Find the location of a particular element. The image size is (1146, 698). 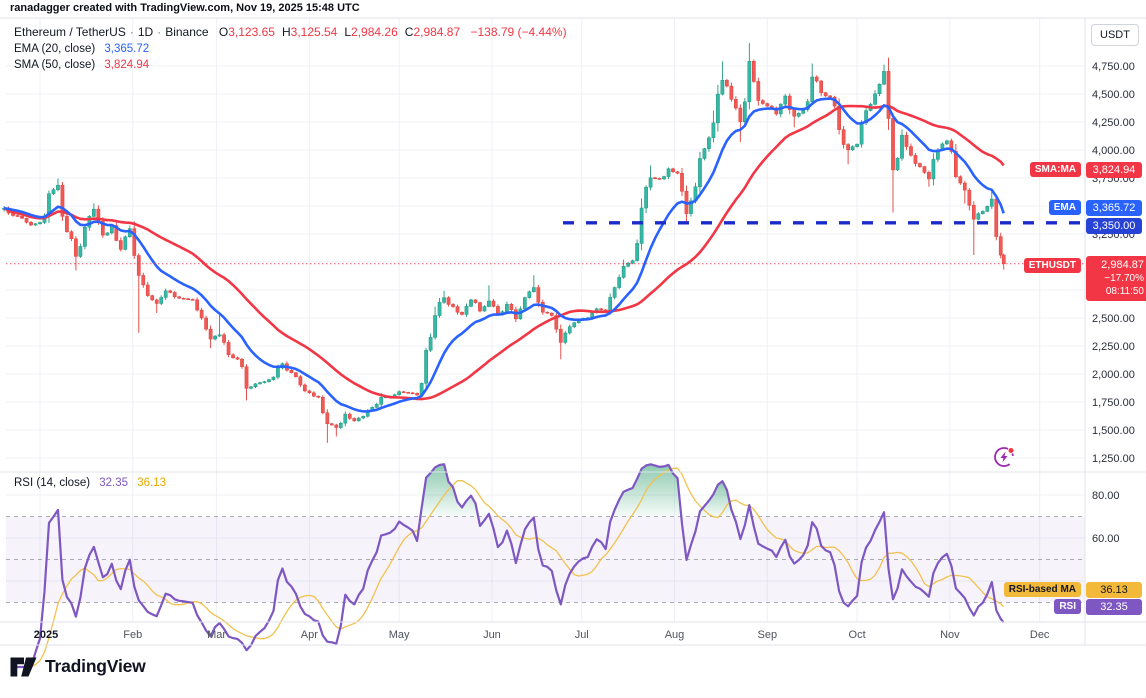

svg-text: 2025 is located at coordinates (46, 635).